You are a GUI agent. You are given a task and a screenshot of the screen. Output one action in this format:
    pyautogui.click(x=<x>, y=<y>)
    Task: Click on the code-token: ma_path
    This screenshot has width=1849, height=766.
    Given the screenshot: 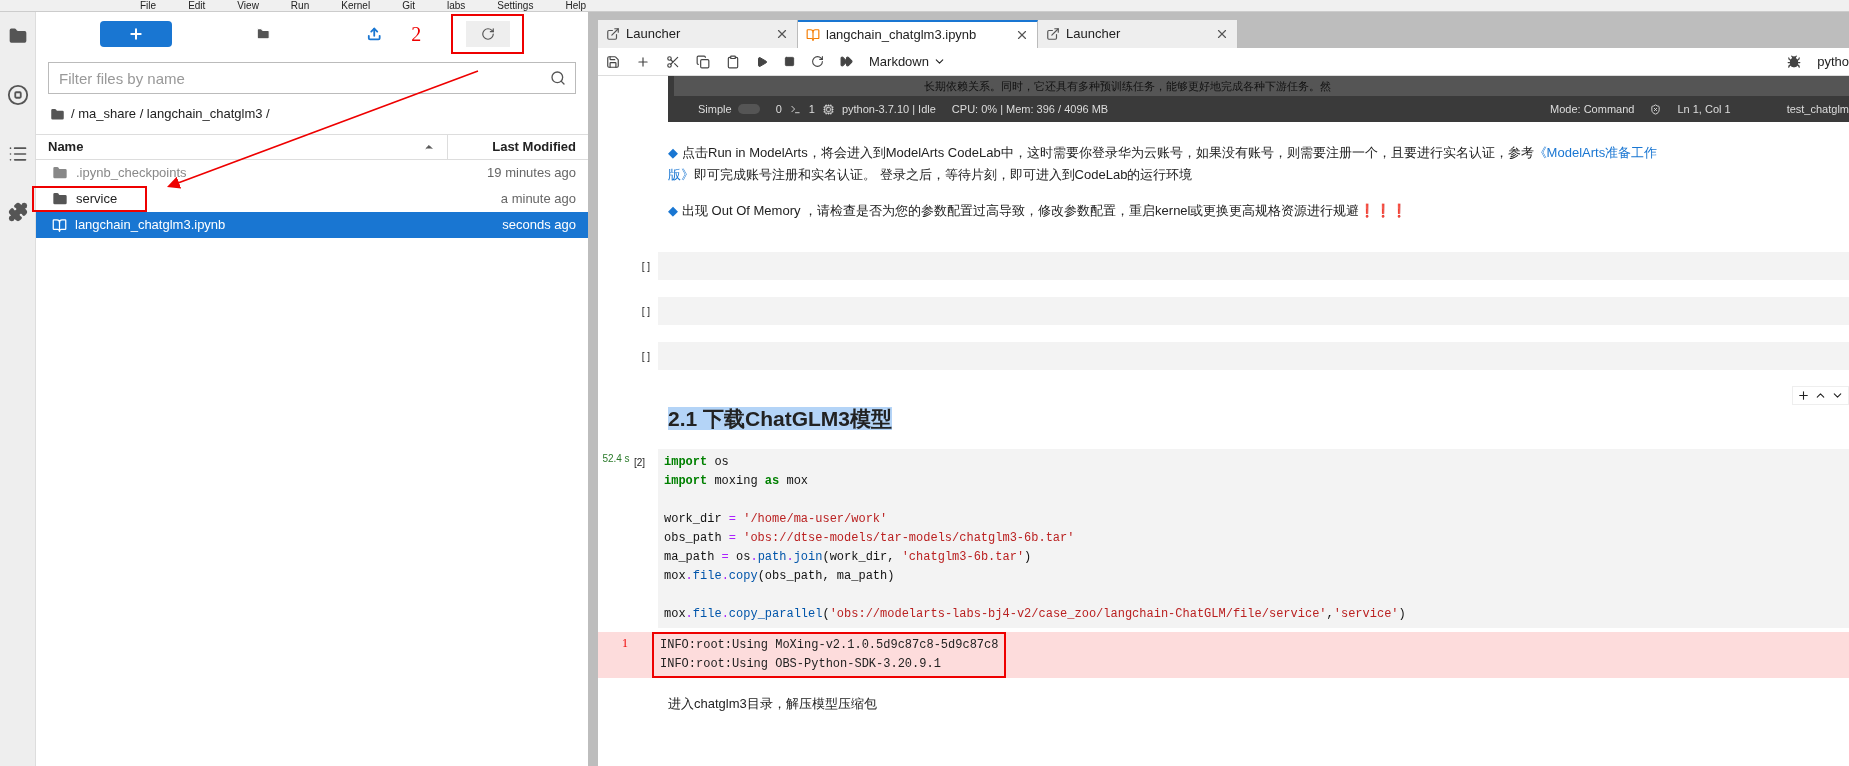 What is the action you would take?
    pyautogui.click(x=690, y=557)
    